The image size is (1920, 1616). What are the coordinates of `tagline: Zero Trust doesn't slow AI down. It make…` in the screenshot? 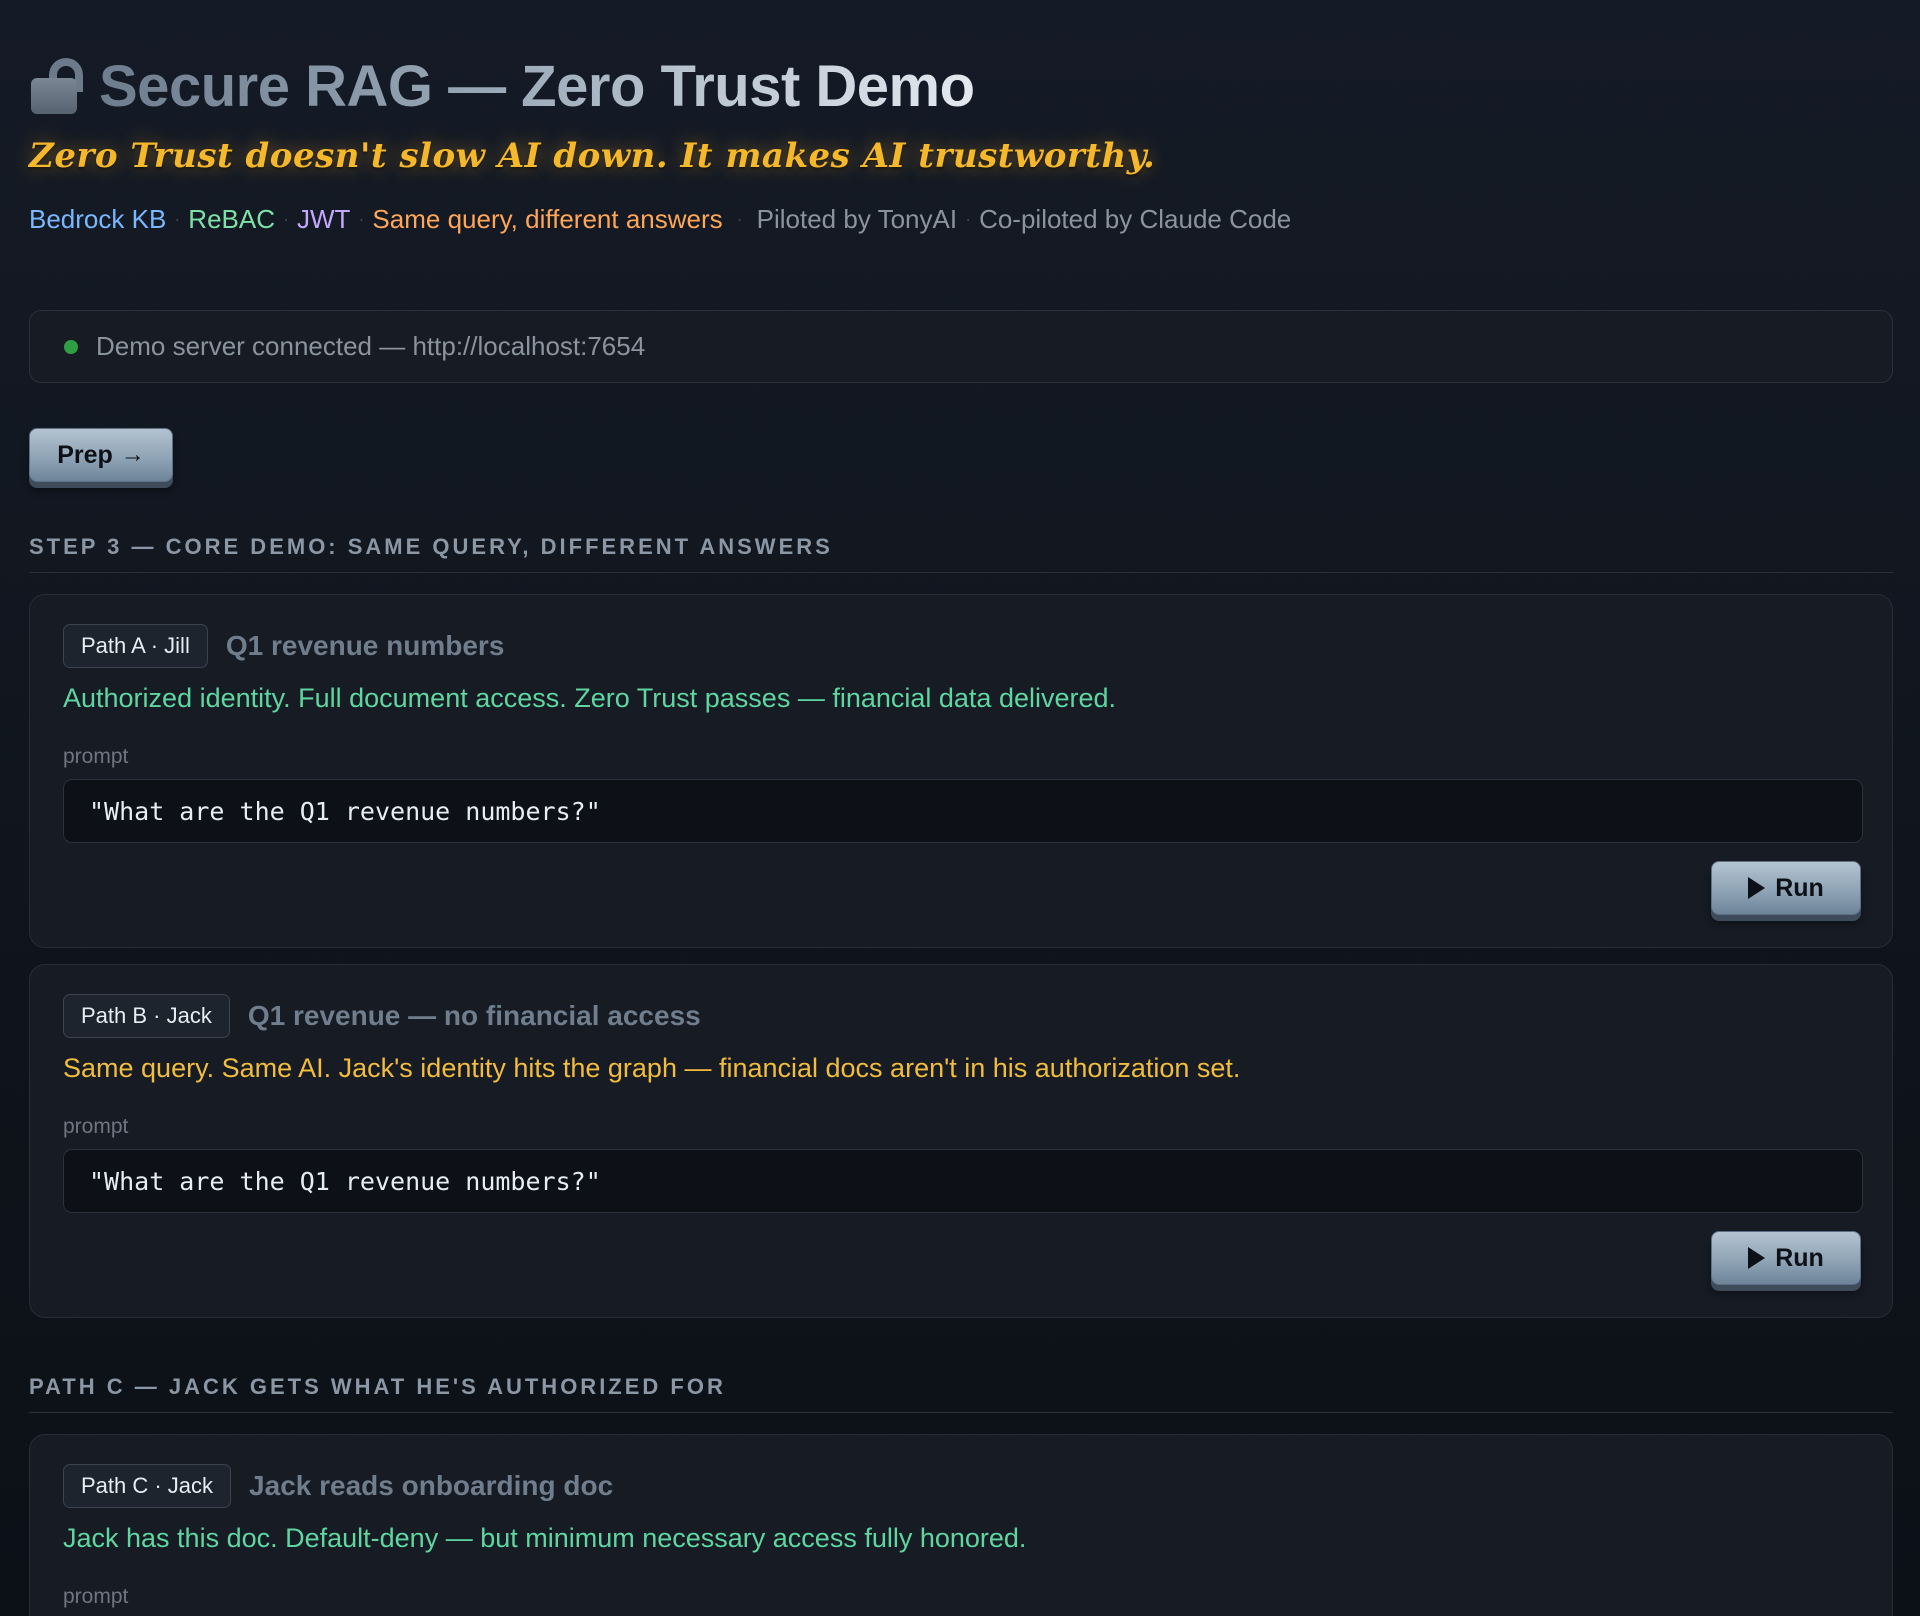 It's located at (592, 156).